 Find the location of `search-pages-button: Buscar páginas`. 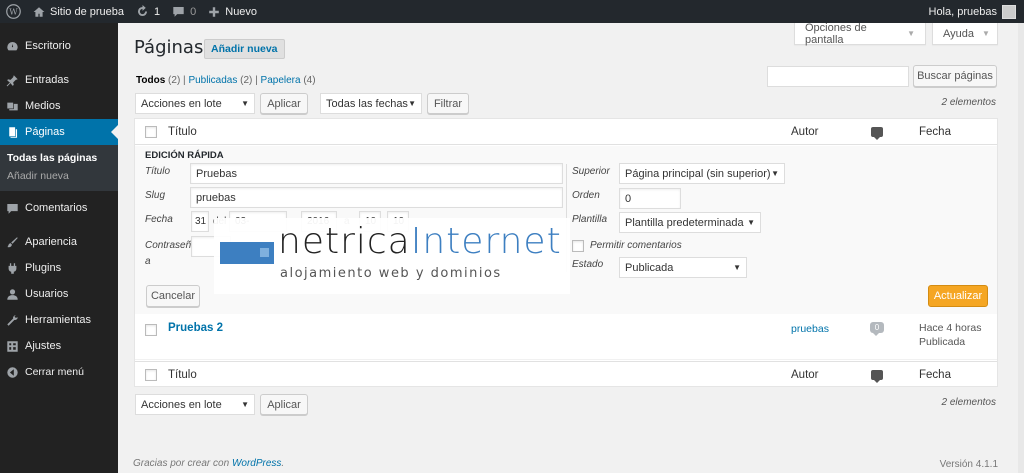

search-pages-button: Buscar páginas is located at coordinates (955, 76).